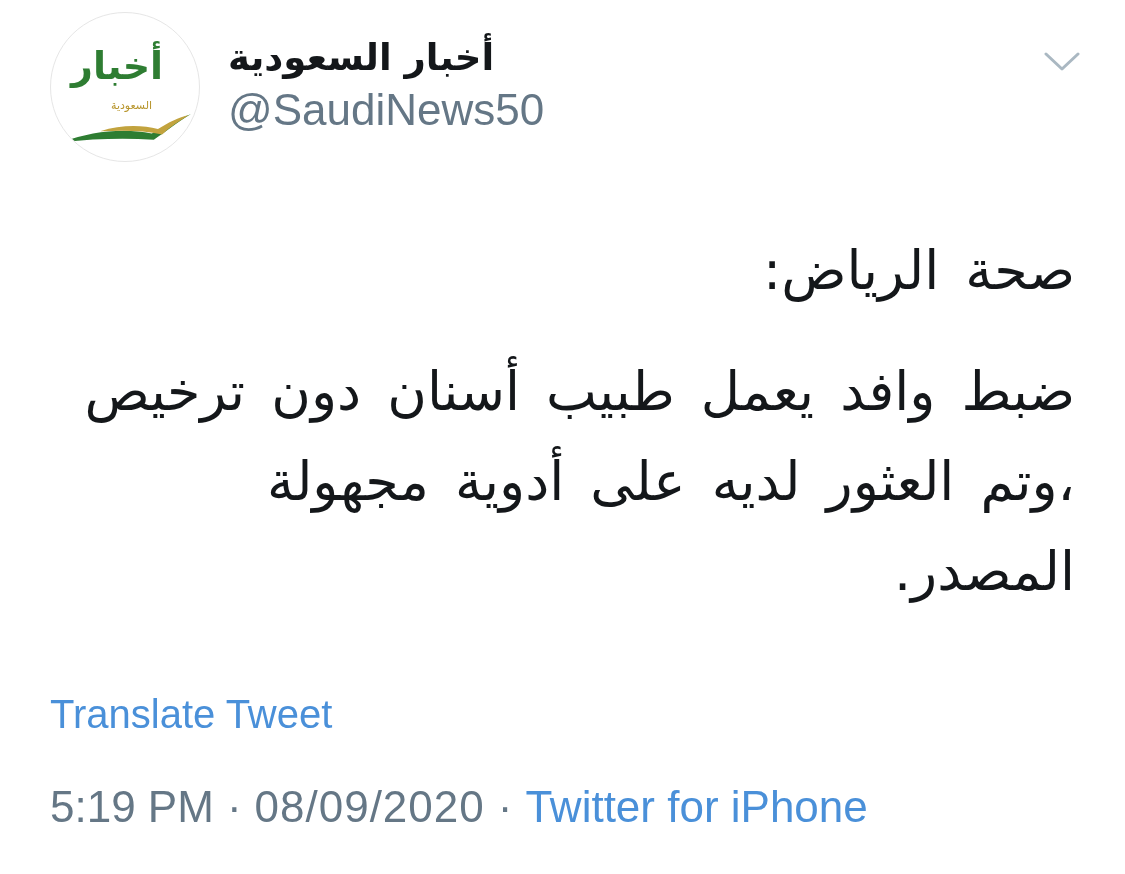  What do you see at coordinates (132, 807) in the screenshot?
I see `tweet-time: 5:19 PM` at bounding box center [132, 807].